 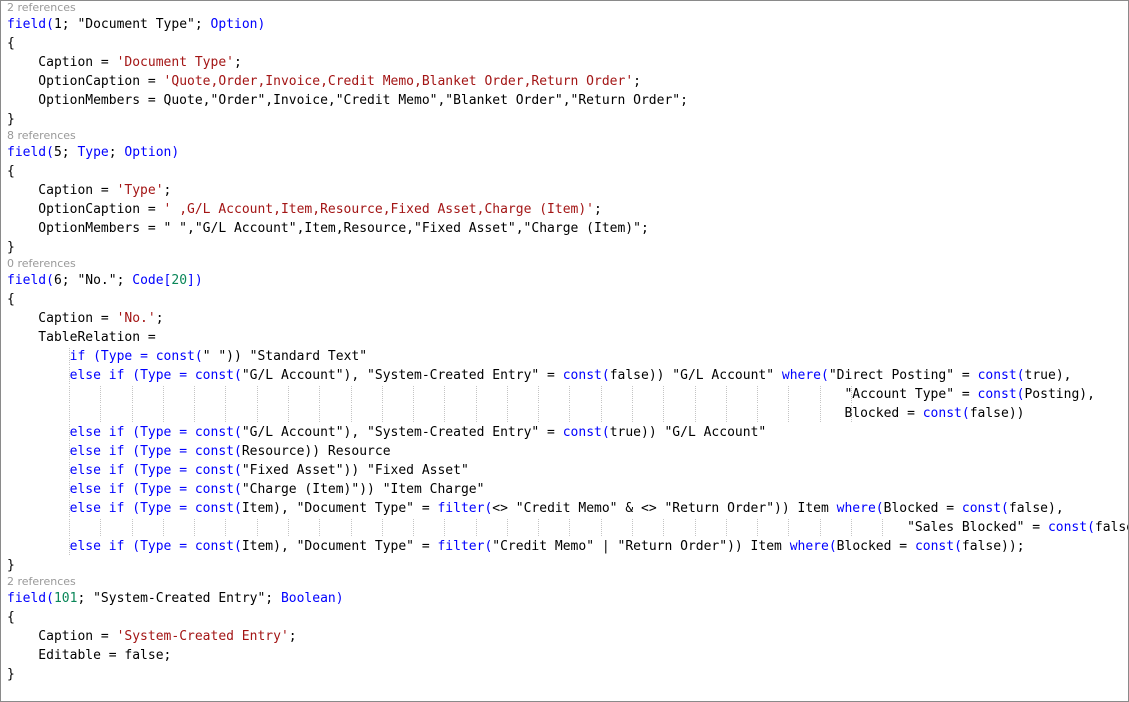 I want to click on code-line: Caption = 'Type';, so click(x=567, y=190).